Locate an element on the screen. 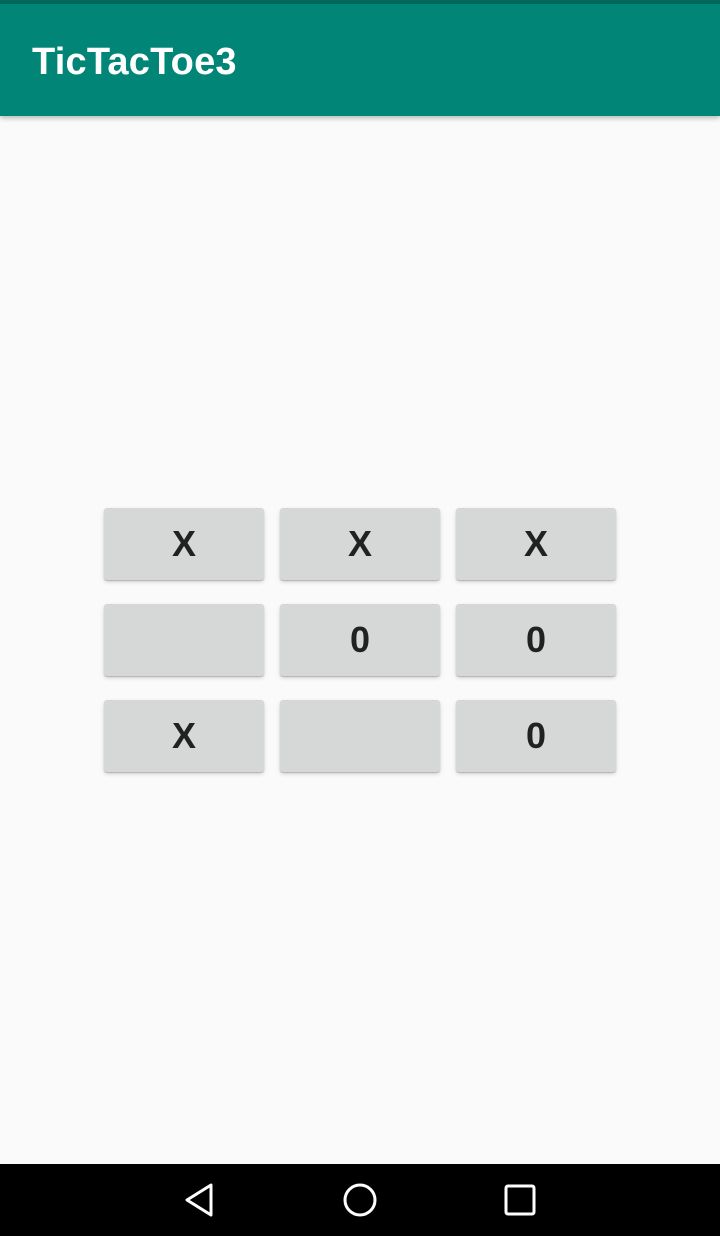 The image size is (720, 1236). navigation-bar is located at coordinates (360, 1200).